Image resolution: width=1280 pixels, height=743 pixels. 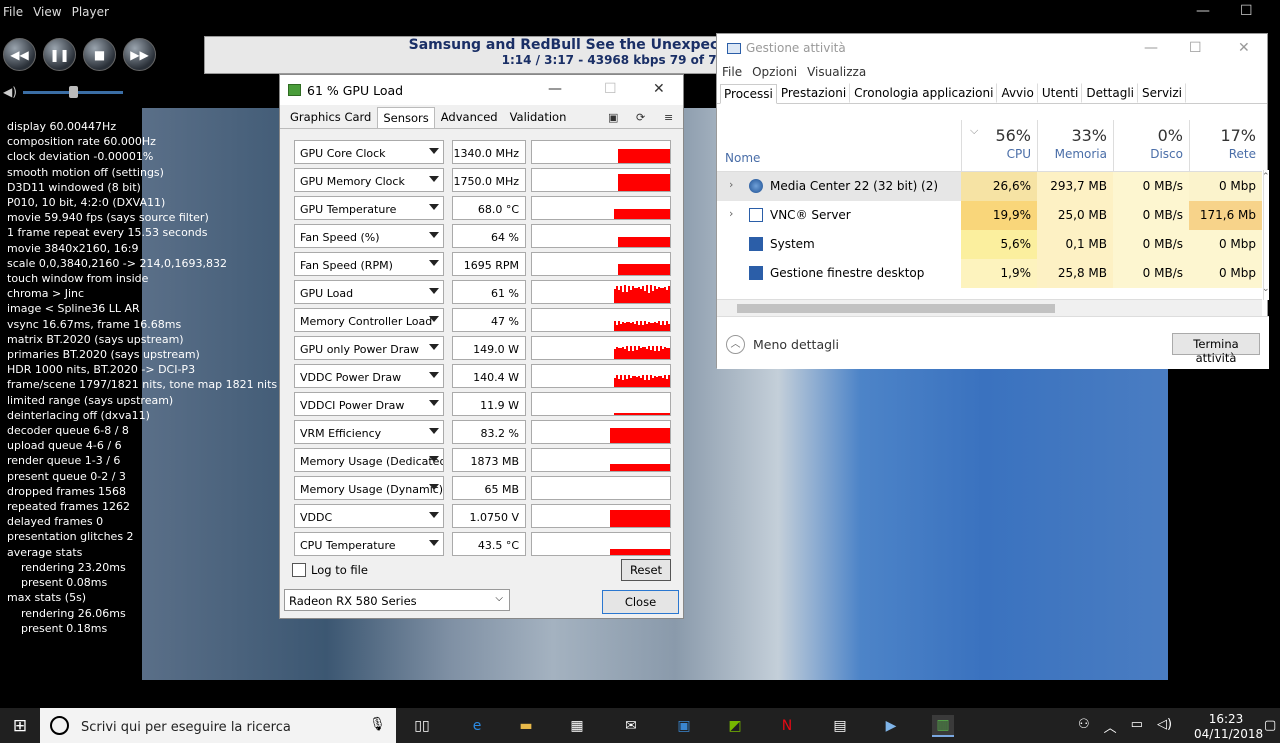 What do you see at coordinates (774, 72) in the screenshot?
I see `tm-menu-opzioni: Opzioni` at bounding box center [774, 72].